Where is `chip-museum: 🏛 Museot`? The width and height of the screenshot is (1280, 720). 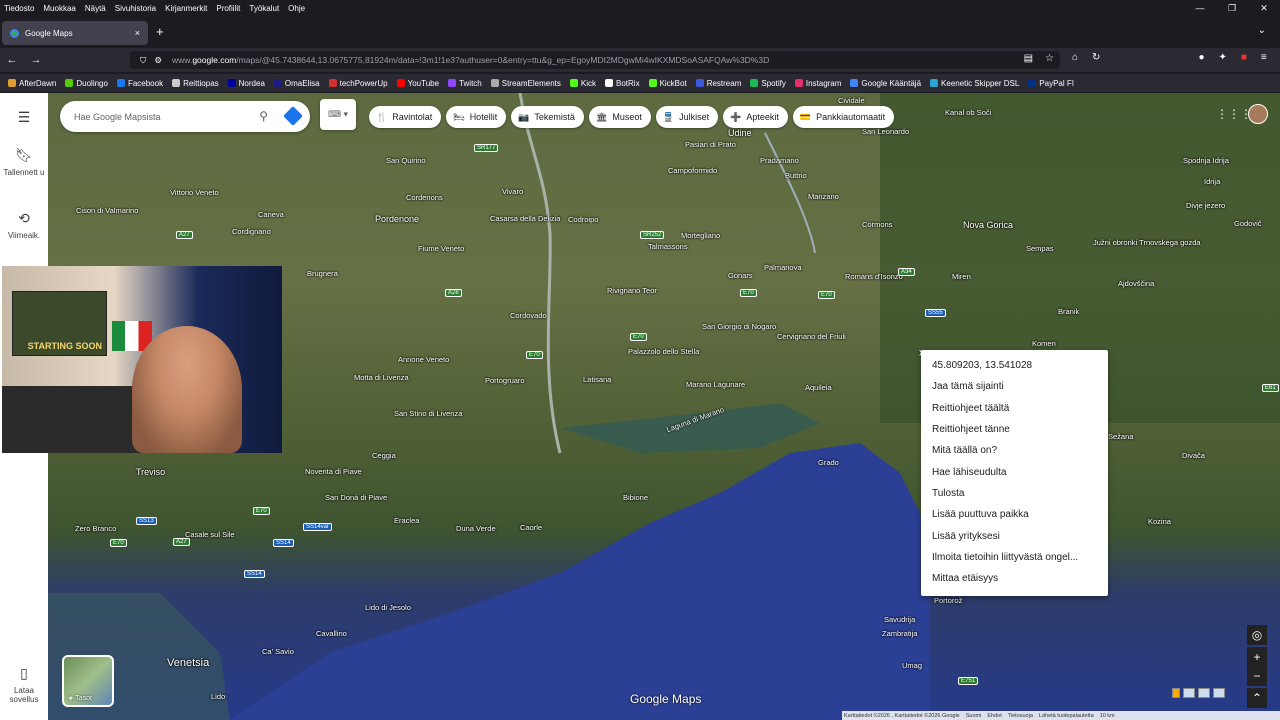 chip-museum: 🏛 Museot is located at coordinates (619, 117).